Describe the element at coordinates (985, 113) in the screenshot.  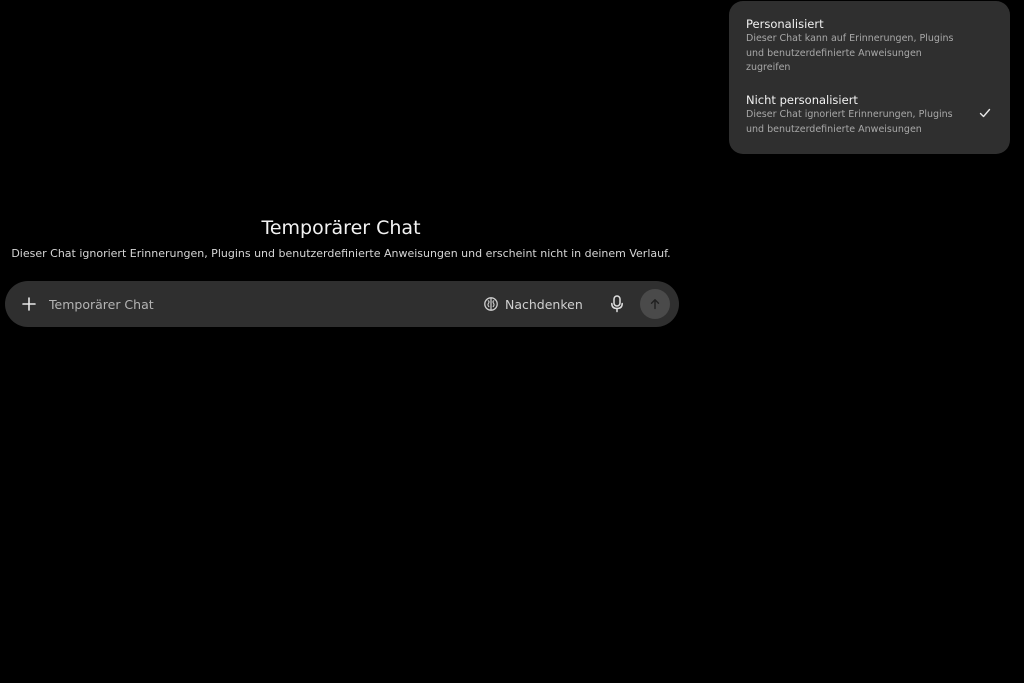
I see `checkmark-icon` at that location.